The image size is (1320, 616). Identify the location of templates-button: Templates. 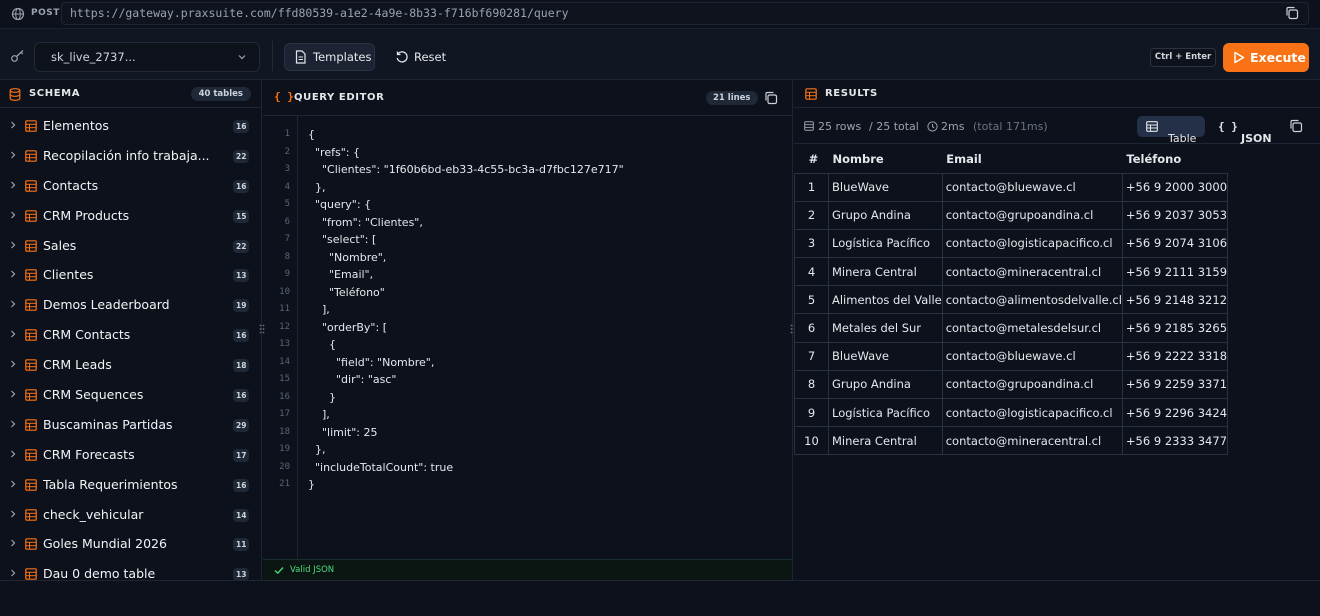
(329, 57).